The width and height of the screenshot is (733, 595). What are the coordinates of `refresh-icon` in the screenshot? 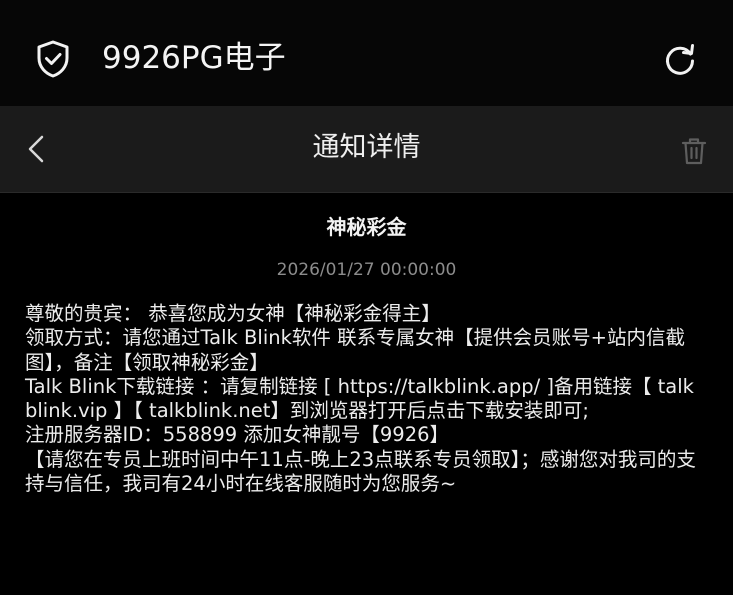 It's located at (680, 61).